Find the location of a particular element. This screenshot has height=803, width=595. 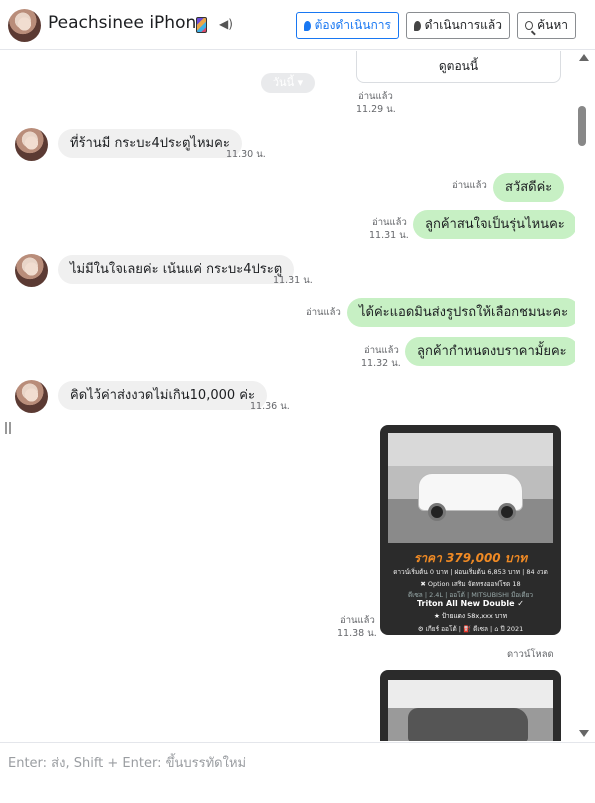

link-card: ดูตอนนี้ is located at coordinates (458, 67).